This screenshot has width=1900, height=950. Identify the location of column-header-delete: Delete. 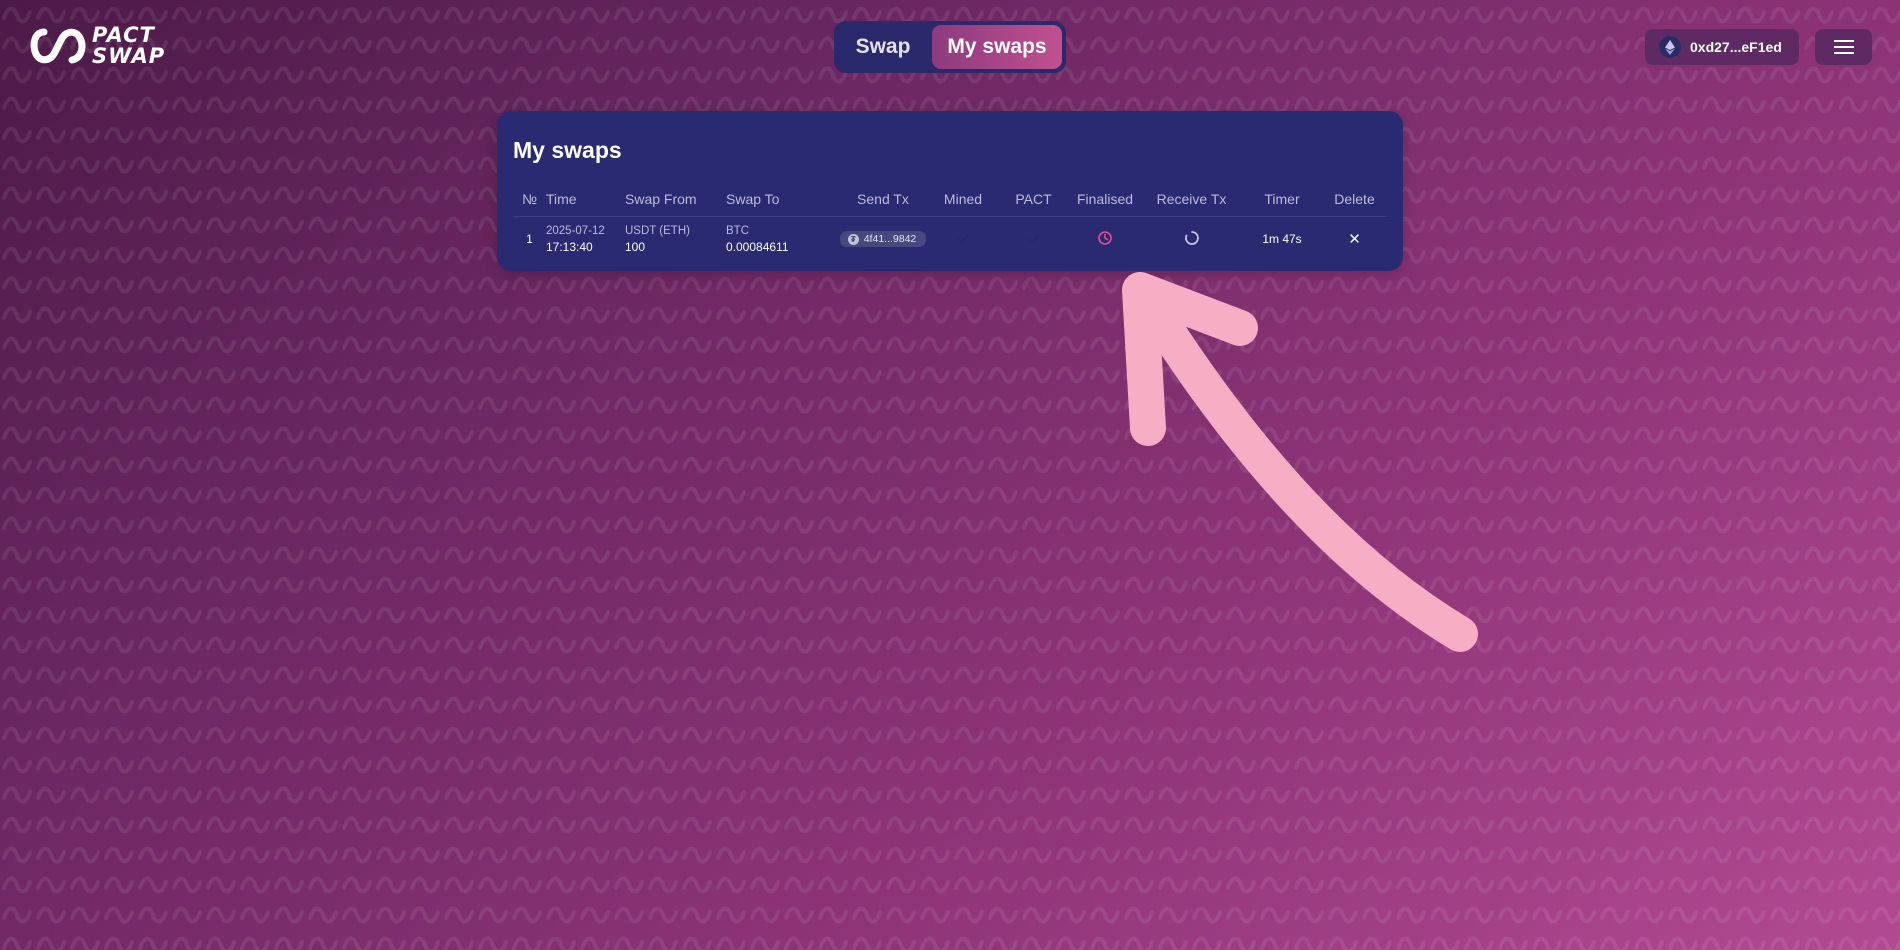
(1354, 199).